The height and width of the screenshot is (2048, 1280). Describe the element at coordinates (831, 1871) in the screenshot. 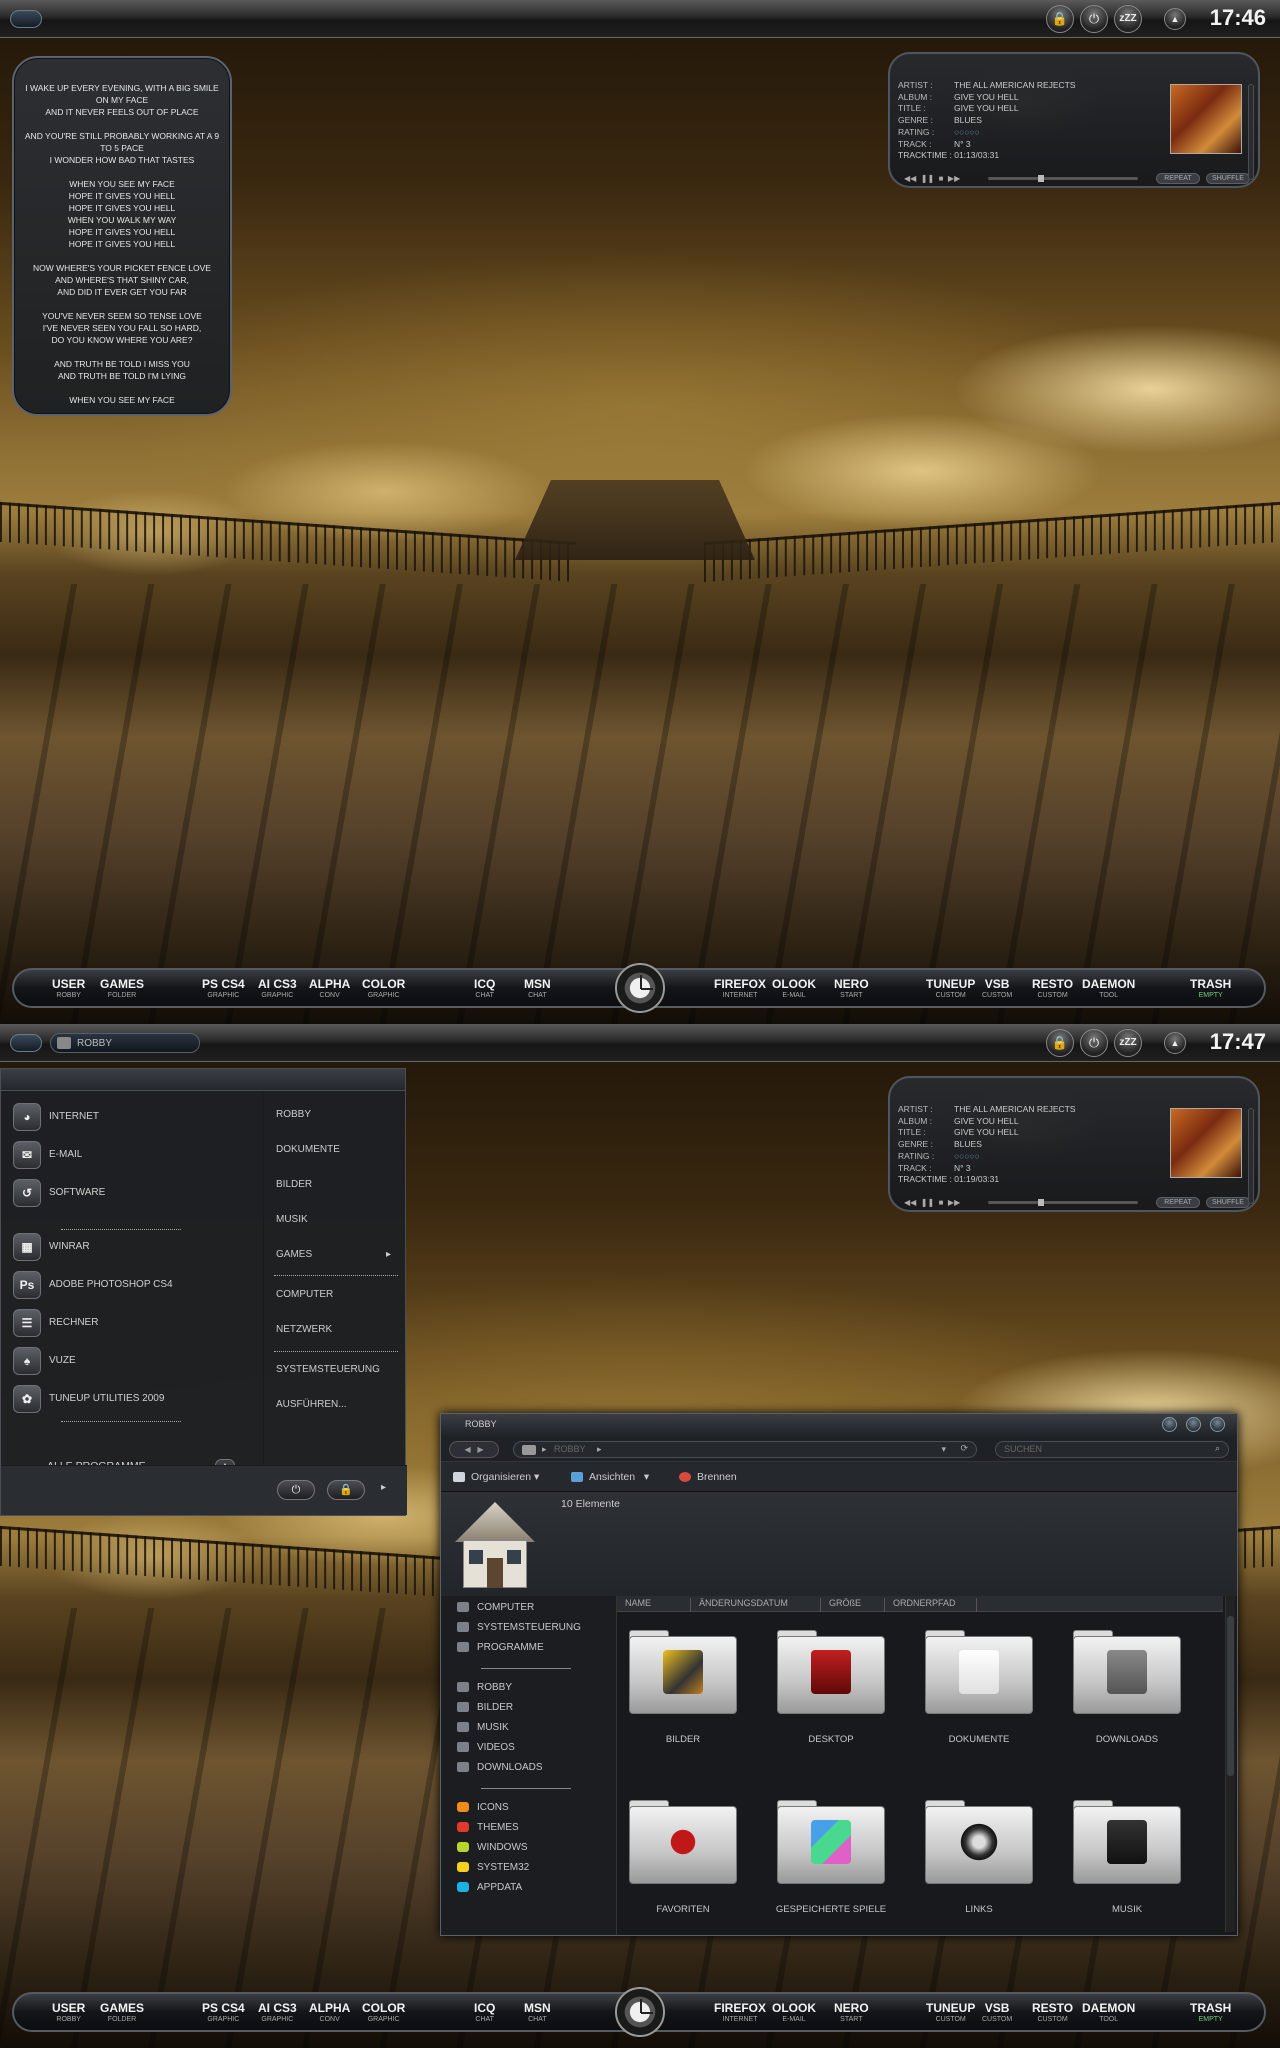

I see `folder-gespeicherte-spiele: GESPEICHERTE SPIELE` at that location.